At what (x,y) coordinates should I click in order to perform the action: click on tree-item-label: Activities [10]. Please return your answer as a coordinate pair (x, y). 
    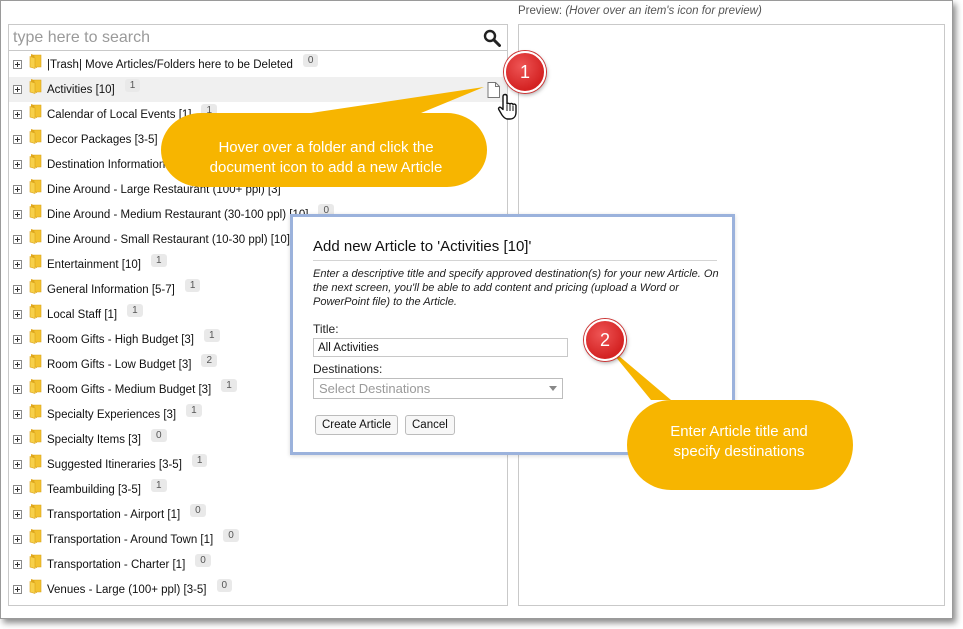
    Looking at the image, I should click on (81, 90).